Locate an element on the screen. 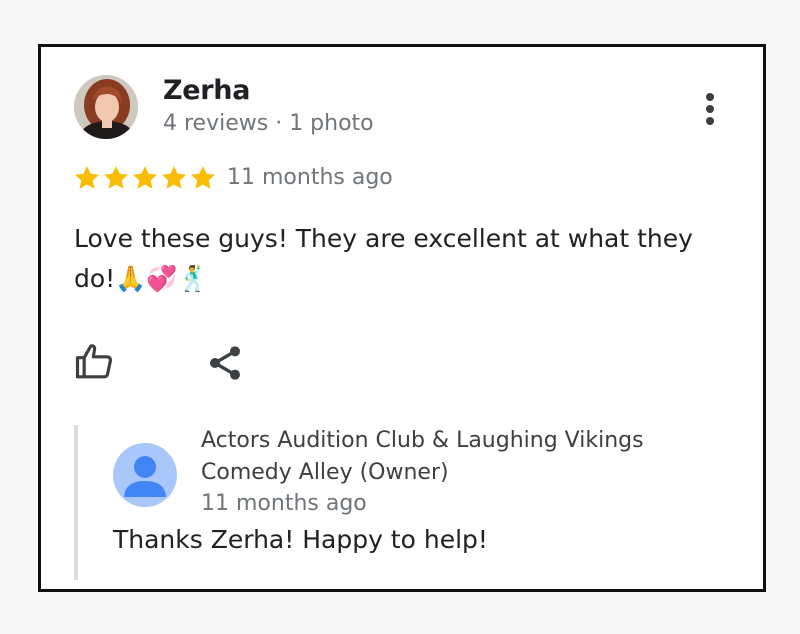 The image size is (800, 634). star-rating is located at coordinates (145, 178).